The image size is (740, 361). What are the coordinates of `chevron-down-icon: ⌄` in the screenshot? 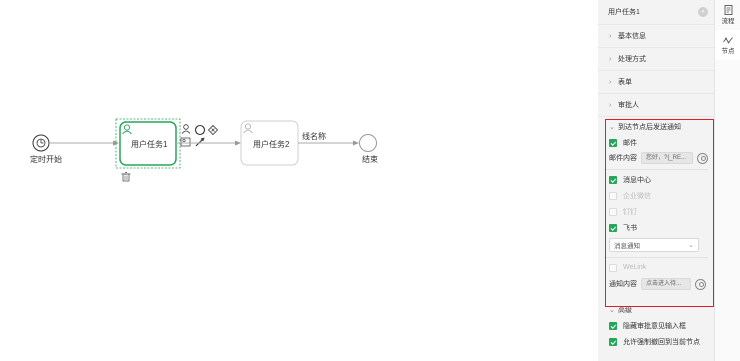 It's located at (612, 310).